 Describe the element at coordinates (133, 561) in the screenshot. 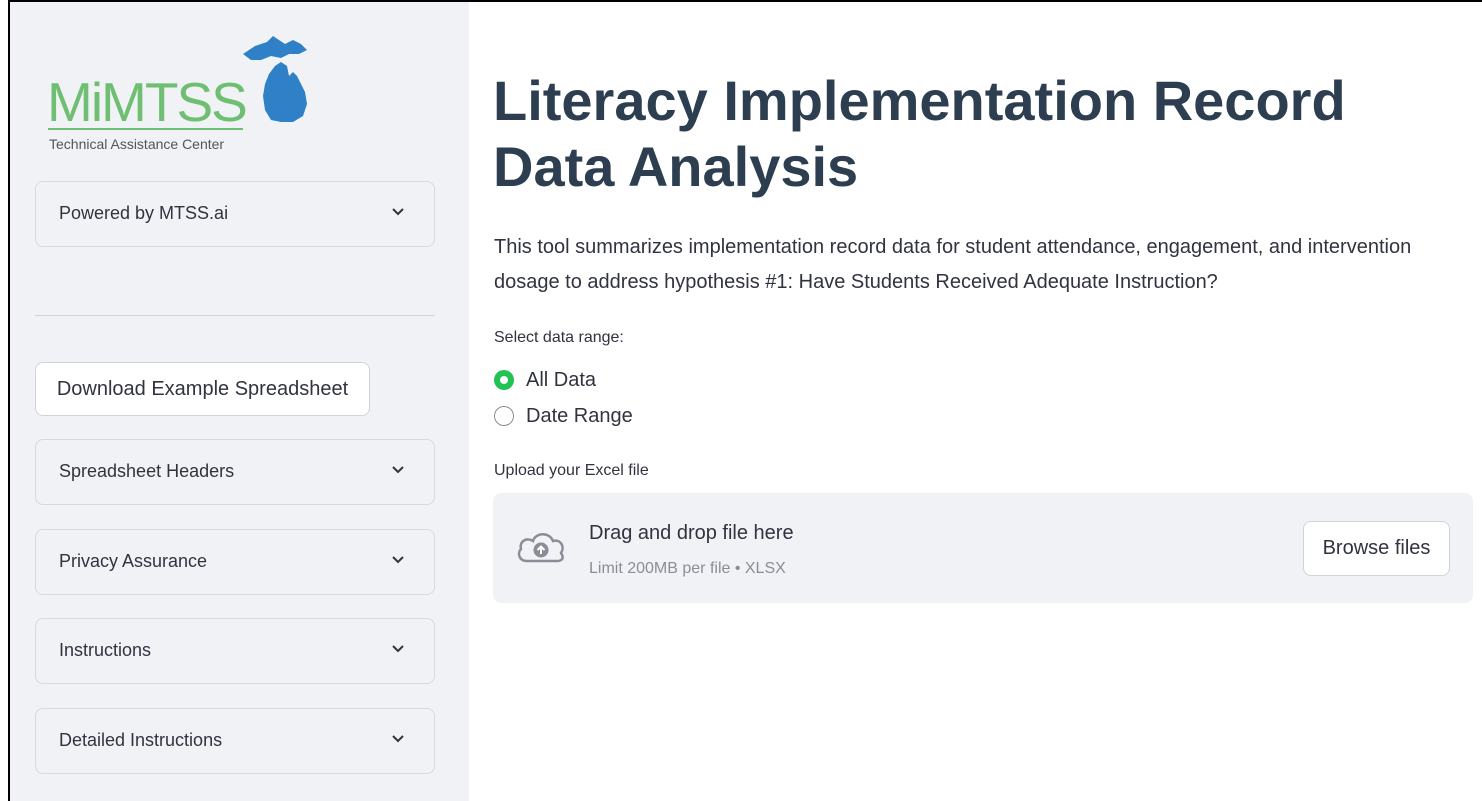

I see `expander-label: Privacy Assurance` at that location.